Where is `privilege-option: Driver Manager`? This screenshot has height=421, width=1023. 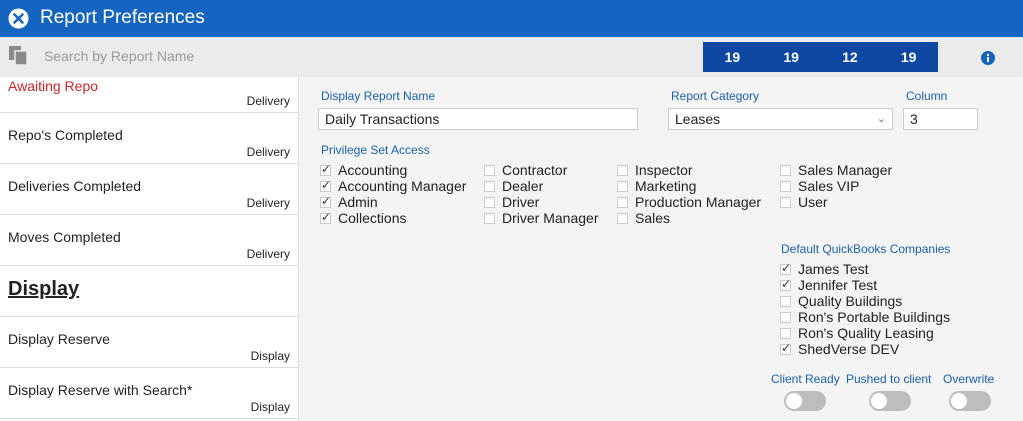 privilege-option: Driver Manager is located at coordinates (541, 218).